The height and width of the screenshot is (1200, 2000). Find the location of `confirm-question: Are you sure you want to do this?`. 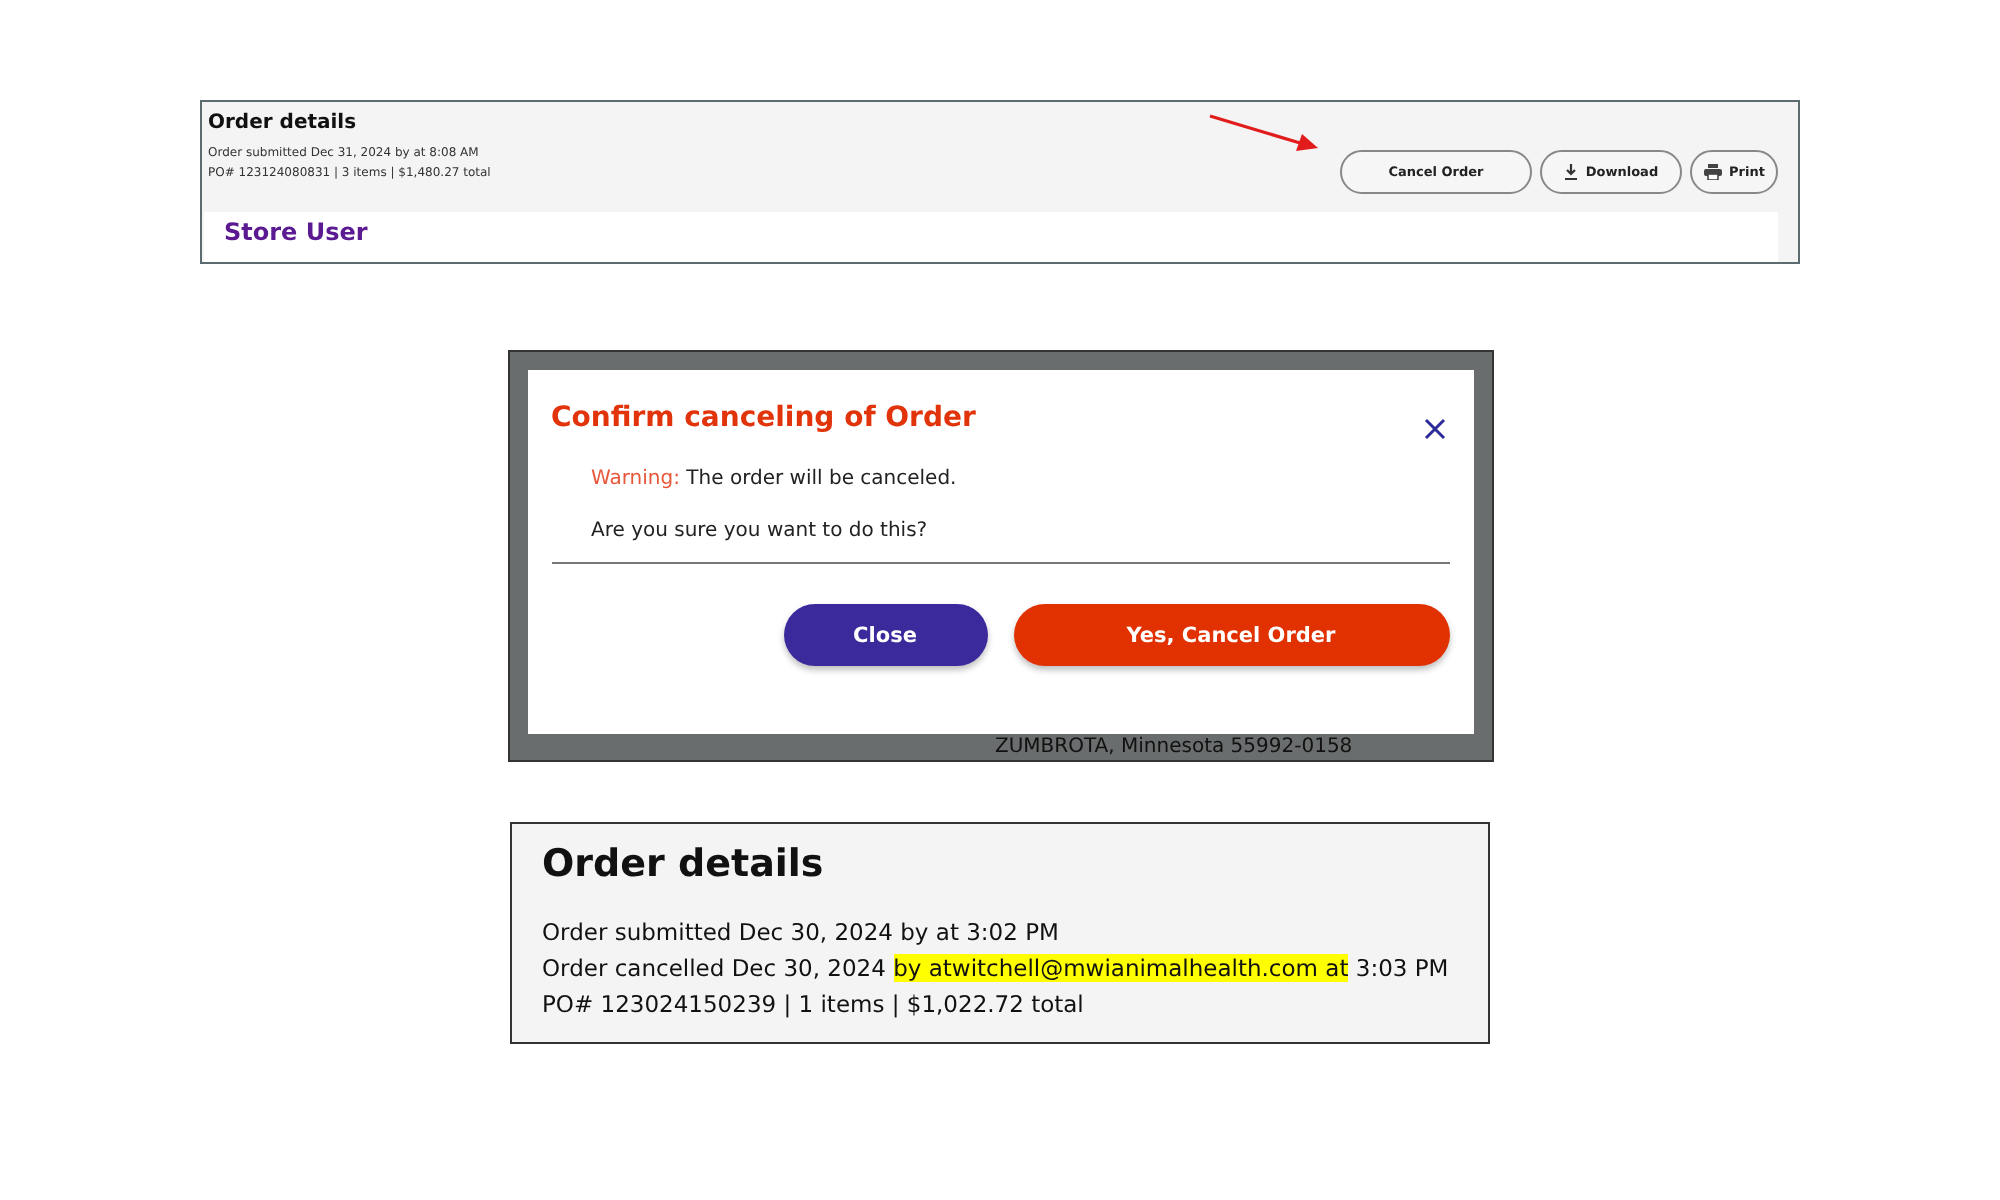

confirm-question: Are you sure you want to do this? is located at coordinates (760, 531).